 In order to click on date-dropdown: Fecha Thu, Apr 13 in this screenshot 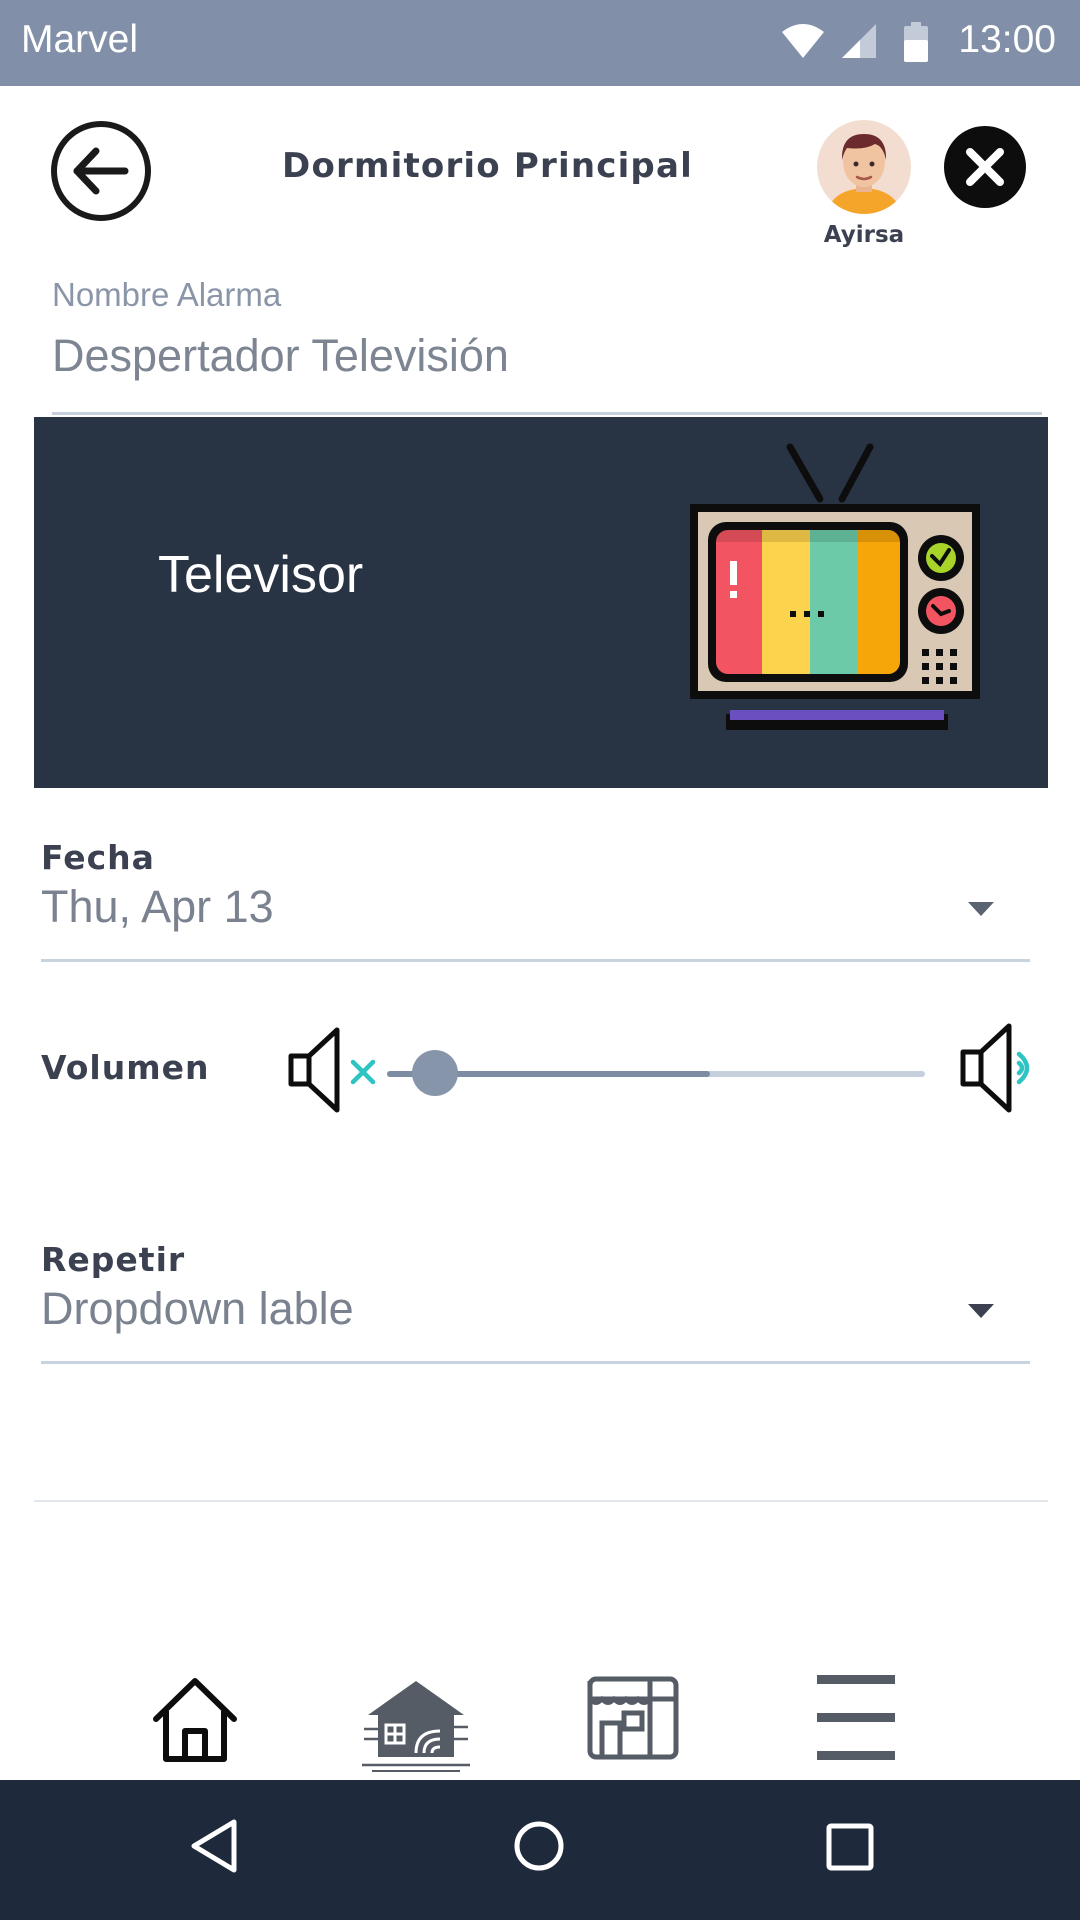, I will do `click(535, 900)`.